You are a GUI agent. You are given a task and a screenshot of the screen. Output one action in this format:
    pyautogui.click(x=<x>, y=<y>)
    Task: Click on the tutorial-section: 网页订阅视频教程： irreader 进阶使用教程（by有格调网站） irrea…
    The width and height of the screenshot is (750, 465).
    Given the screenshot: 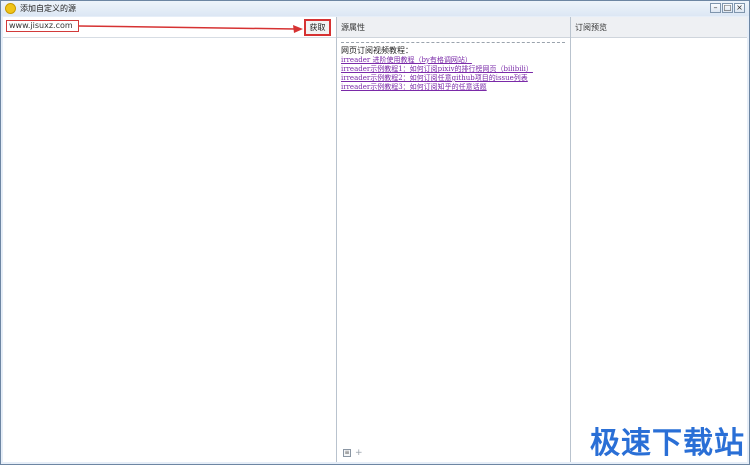 What is the action you would take?
    pyautogui.click(x=453, y=67)
    